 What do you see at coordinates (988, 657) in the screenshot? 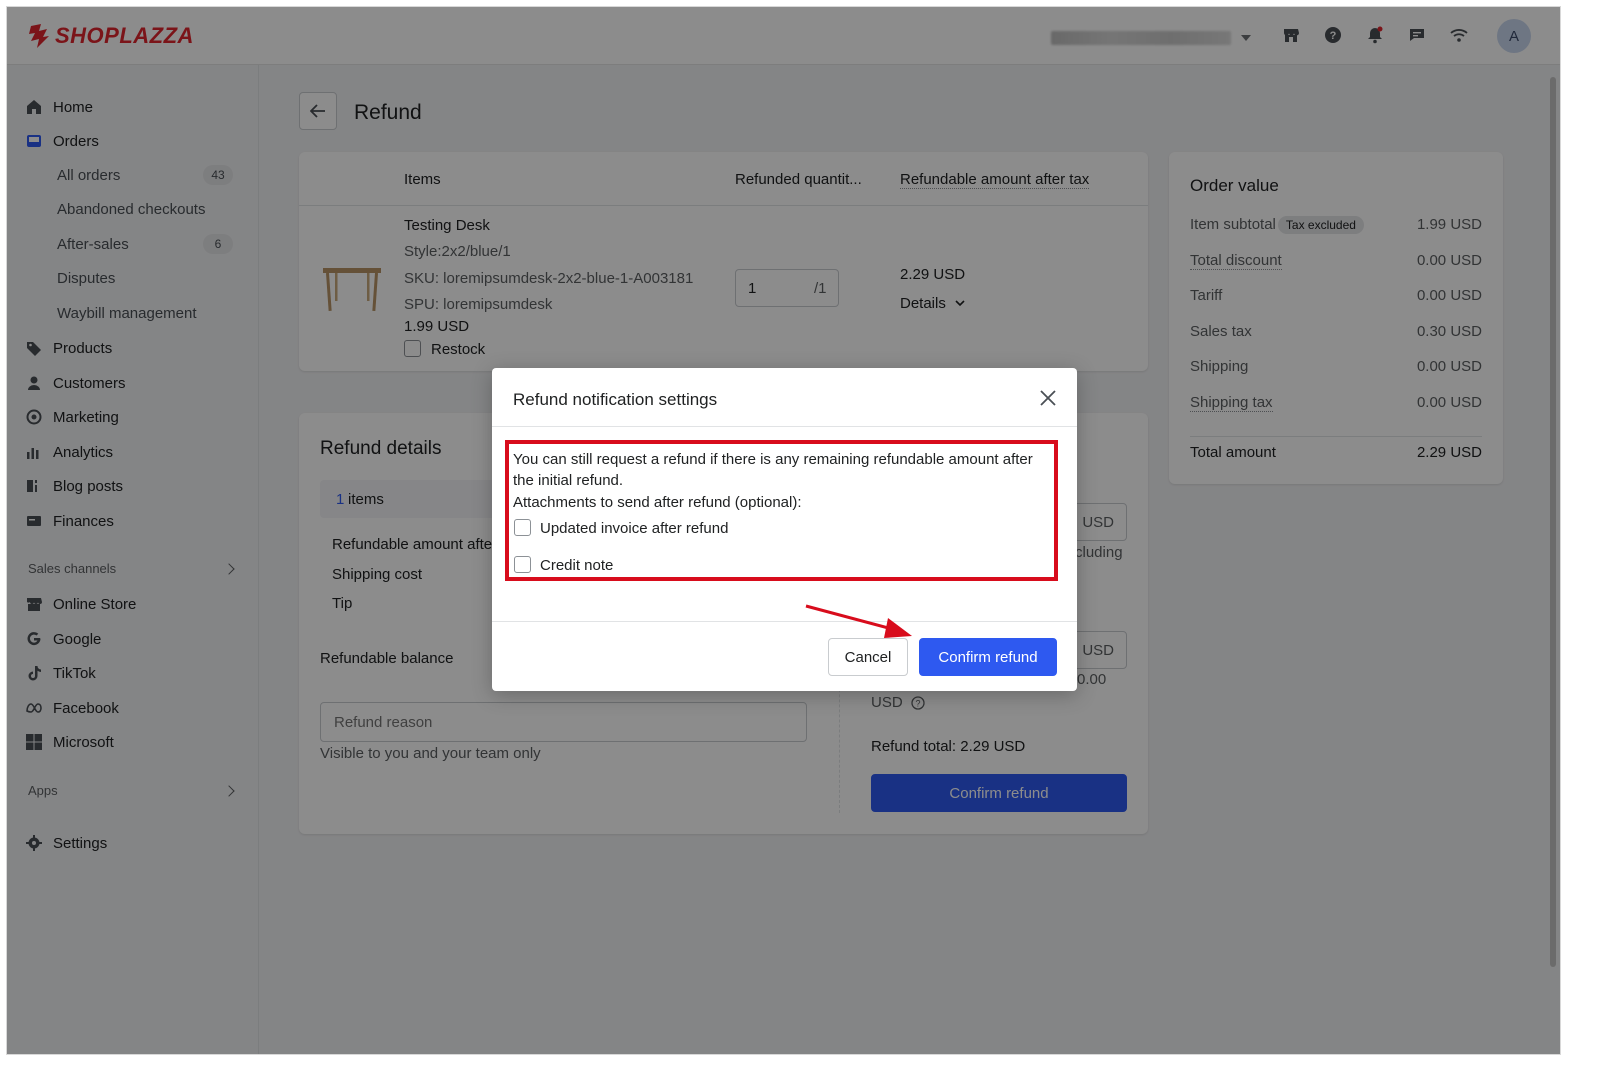
I see `modal-confirm-refund-button: Confirm refund` at bounding box center [988, 657].